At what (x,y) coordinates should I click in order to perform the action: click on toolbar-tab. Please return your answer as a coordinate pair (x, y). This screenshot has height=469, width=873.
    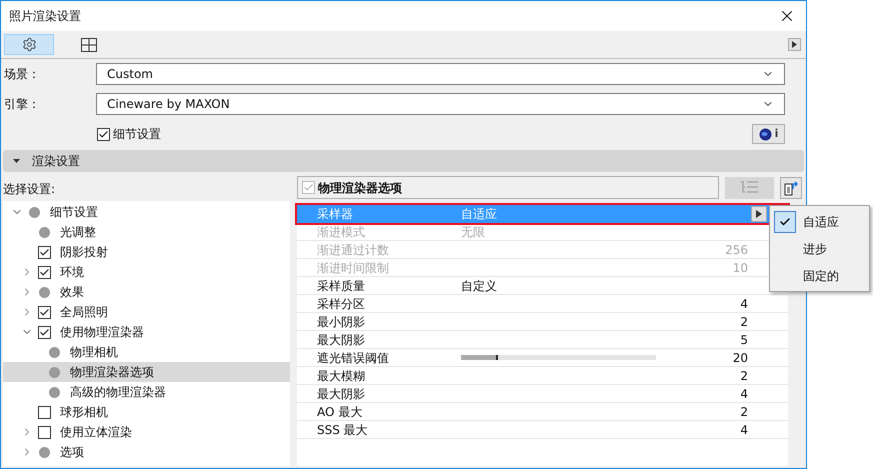
    Looking at the image, I should click on (29, 44).